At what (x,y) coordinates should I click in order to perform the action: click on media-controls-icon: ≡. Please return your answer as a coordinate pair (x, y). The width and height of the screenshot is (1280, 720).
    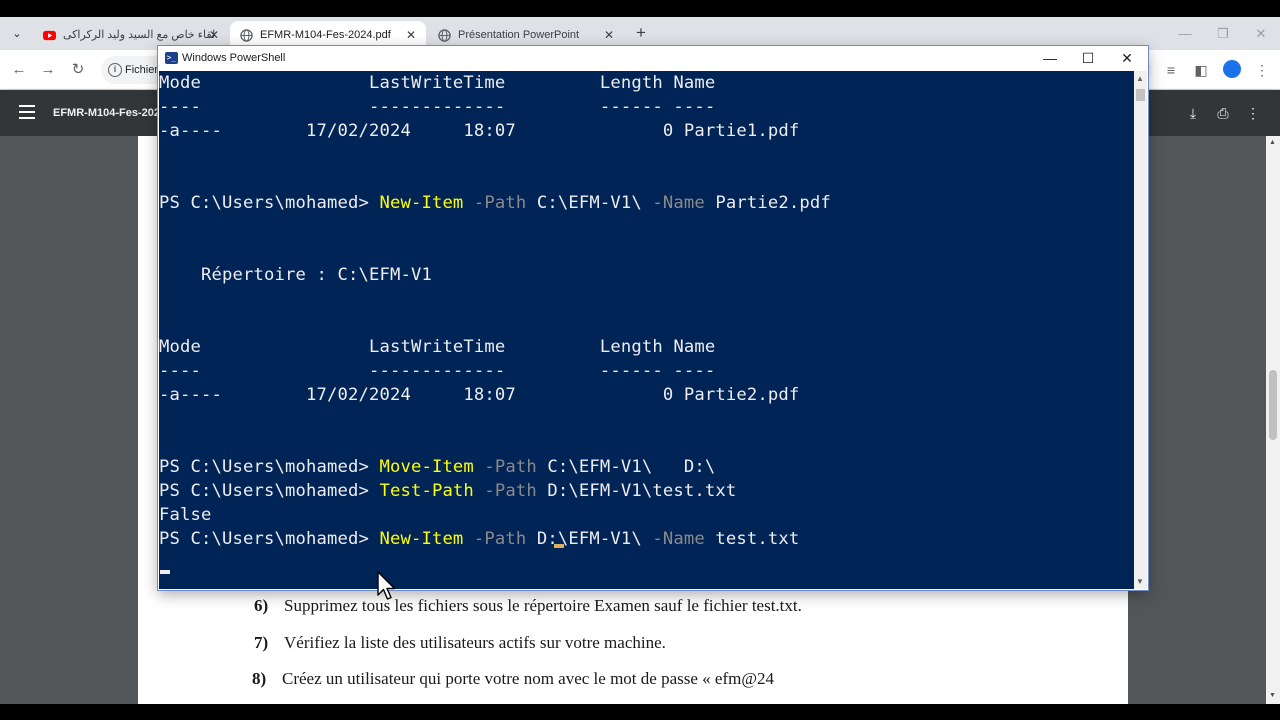
    Looking at the image, I should click on (1171, 70).